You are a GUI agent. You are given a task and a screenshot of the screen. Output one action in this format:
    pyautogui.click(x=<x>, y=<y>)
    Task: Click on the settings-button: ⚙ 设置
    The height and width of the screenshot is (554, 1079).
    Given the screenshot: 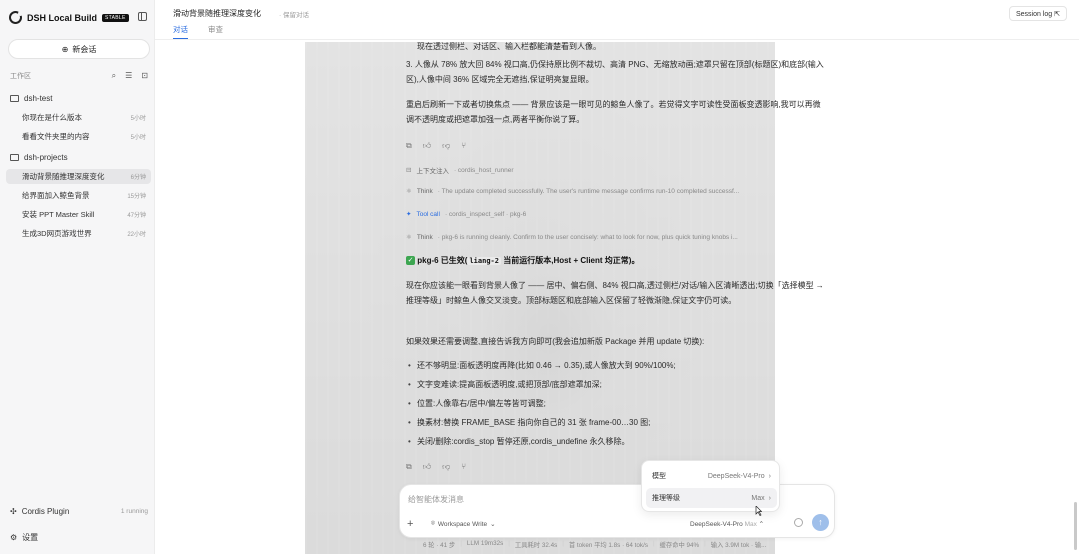 What is the action you would take?
    pyautogui.click(x=24, y=537)
    